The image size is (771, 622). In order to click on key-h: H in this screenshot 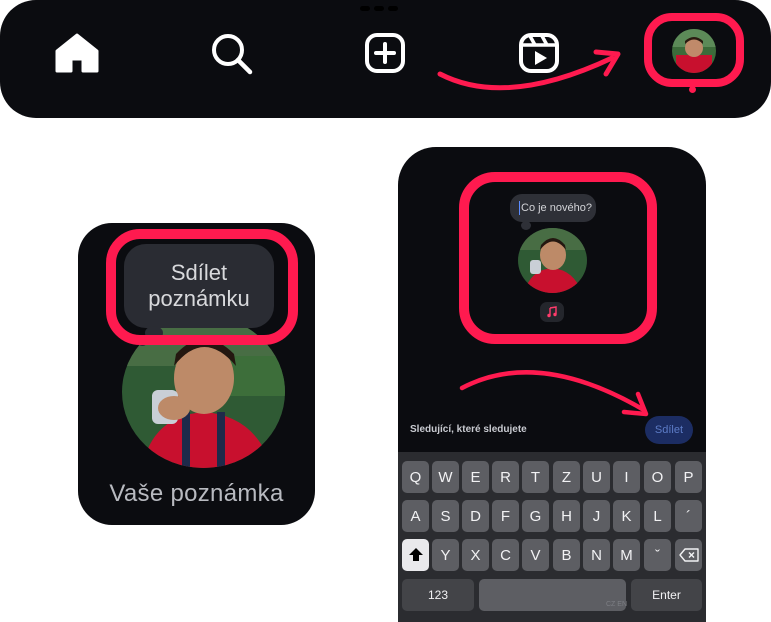, I will do `click(566, 516)`.